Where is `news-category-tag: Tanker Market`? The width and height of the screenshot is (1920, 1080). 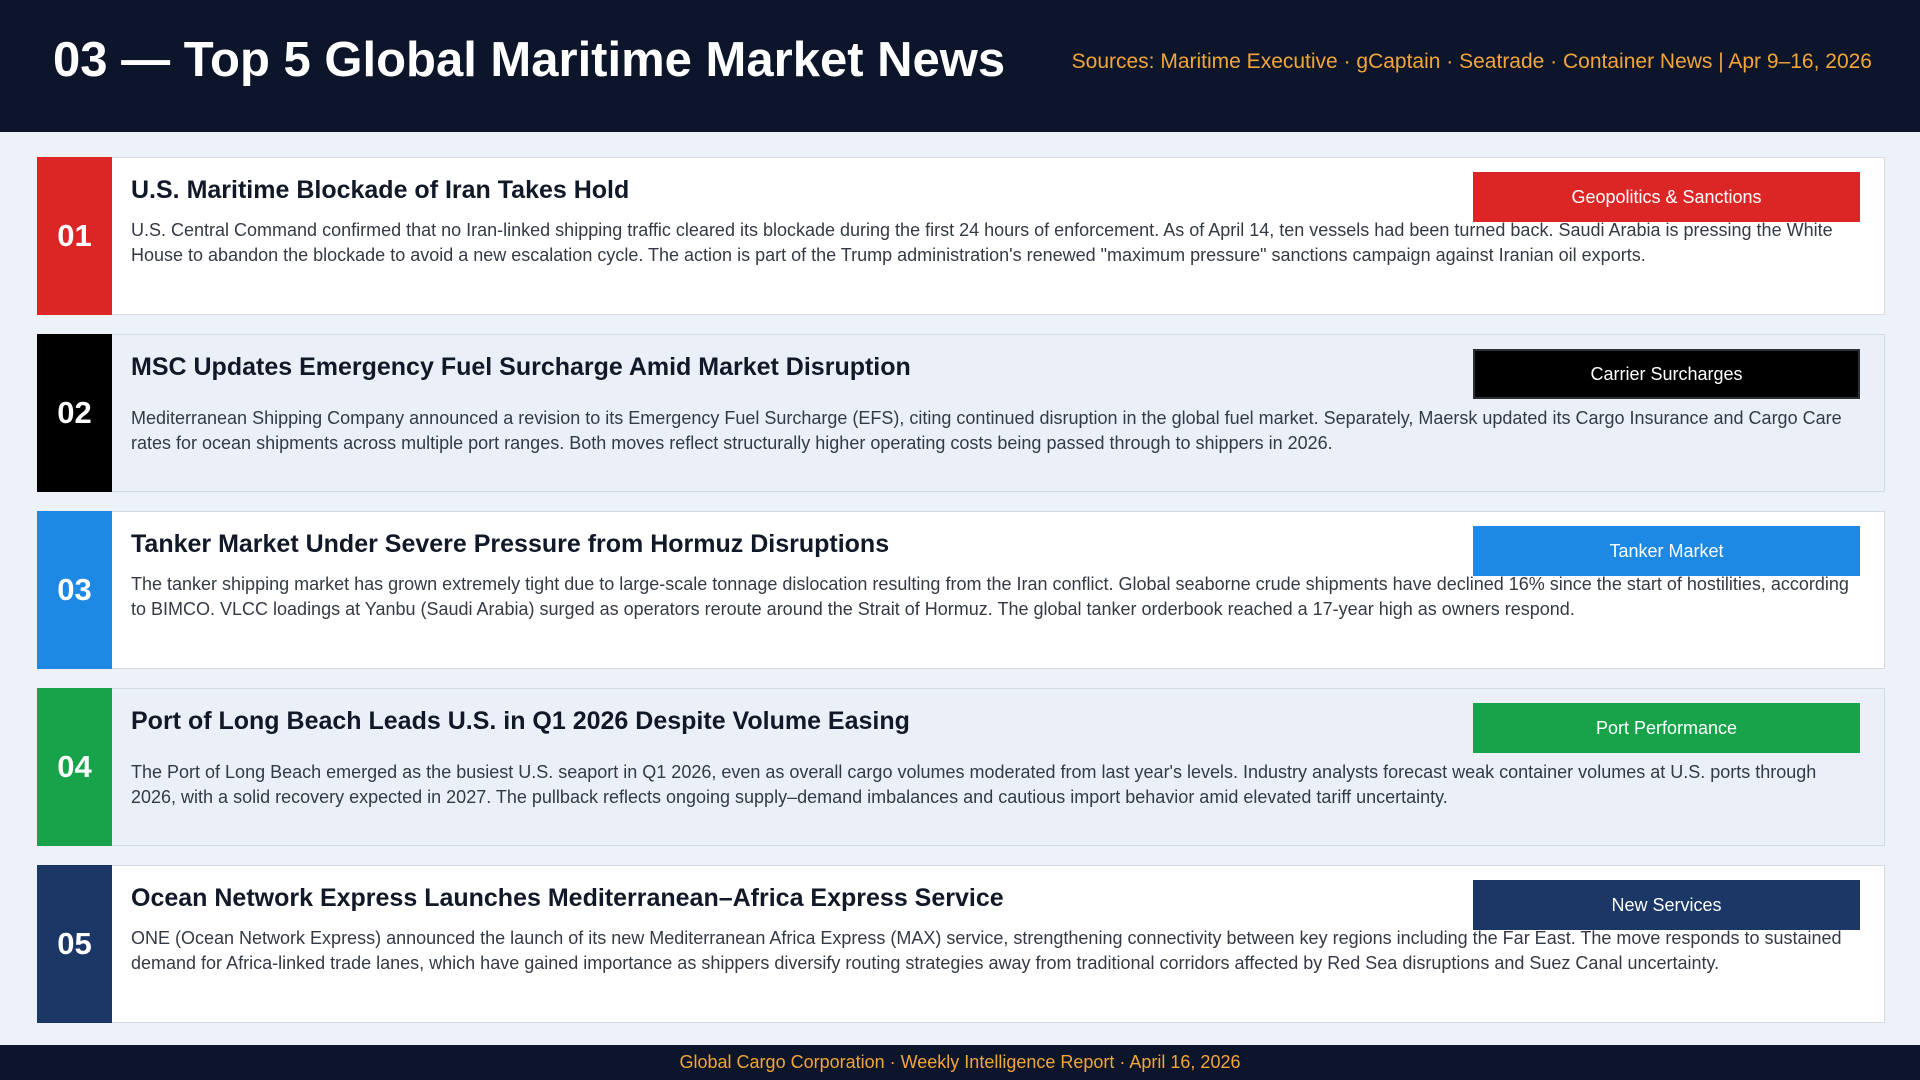 news-category-tag: Tanker Market is located at coordinates (1666, 551).